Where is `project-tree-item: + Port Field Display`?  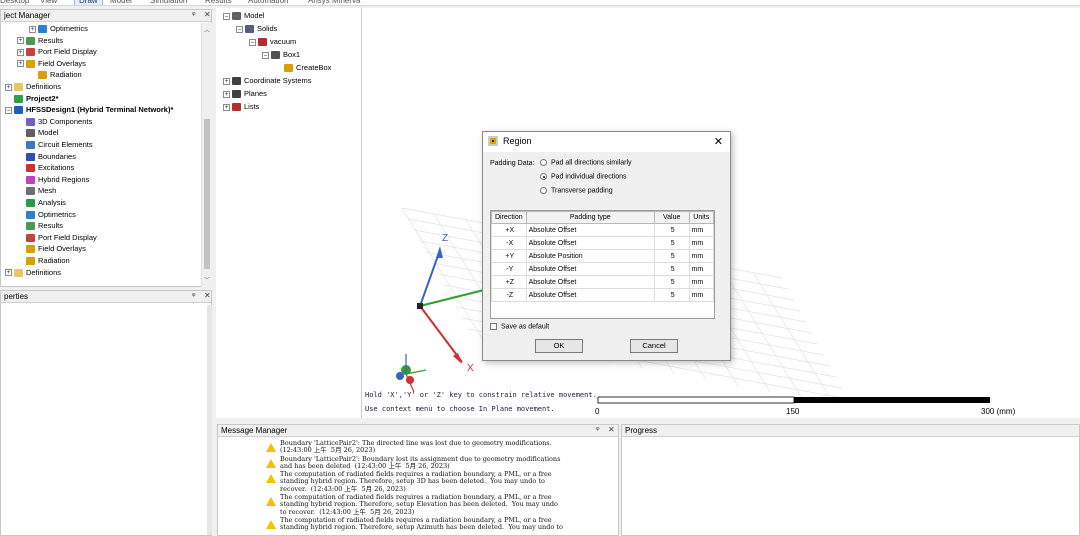 project-tree-item: + Port Field Display is located at coordinates (57, 51).